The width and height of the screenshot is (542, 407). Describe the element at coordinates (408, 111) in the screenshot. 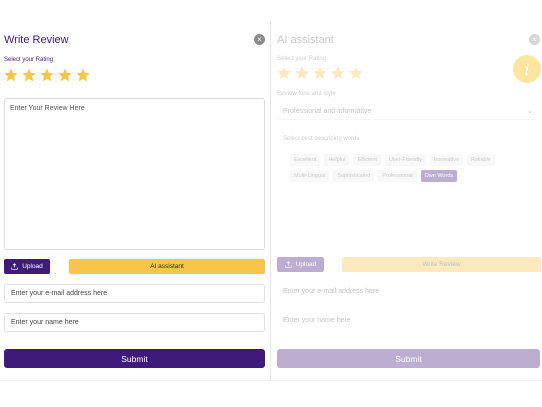

I see `tone-select: Professional and informative ⌄` at that location.